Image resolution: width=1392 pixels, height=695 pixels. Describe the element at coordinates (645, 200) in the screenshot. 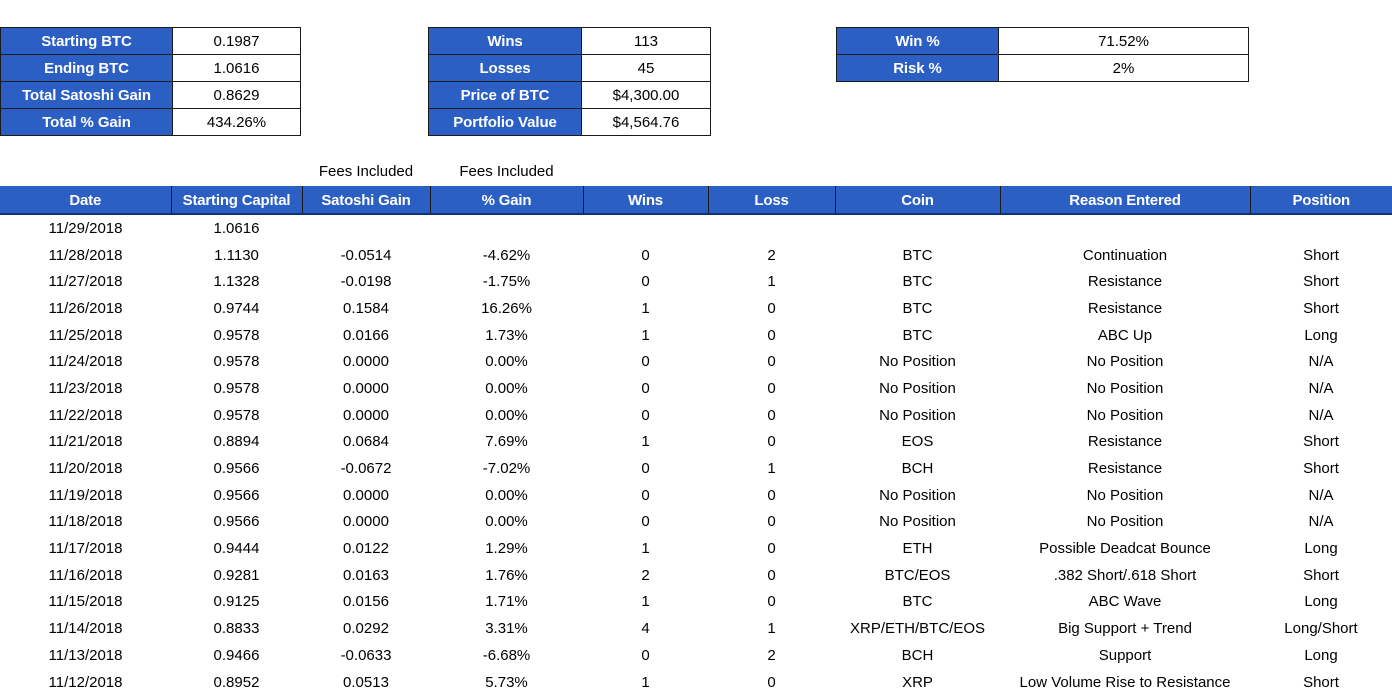

I see `column-header-wins: Wins` at that location.